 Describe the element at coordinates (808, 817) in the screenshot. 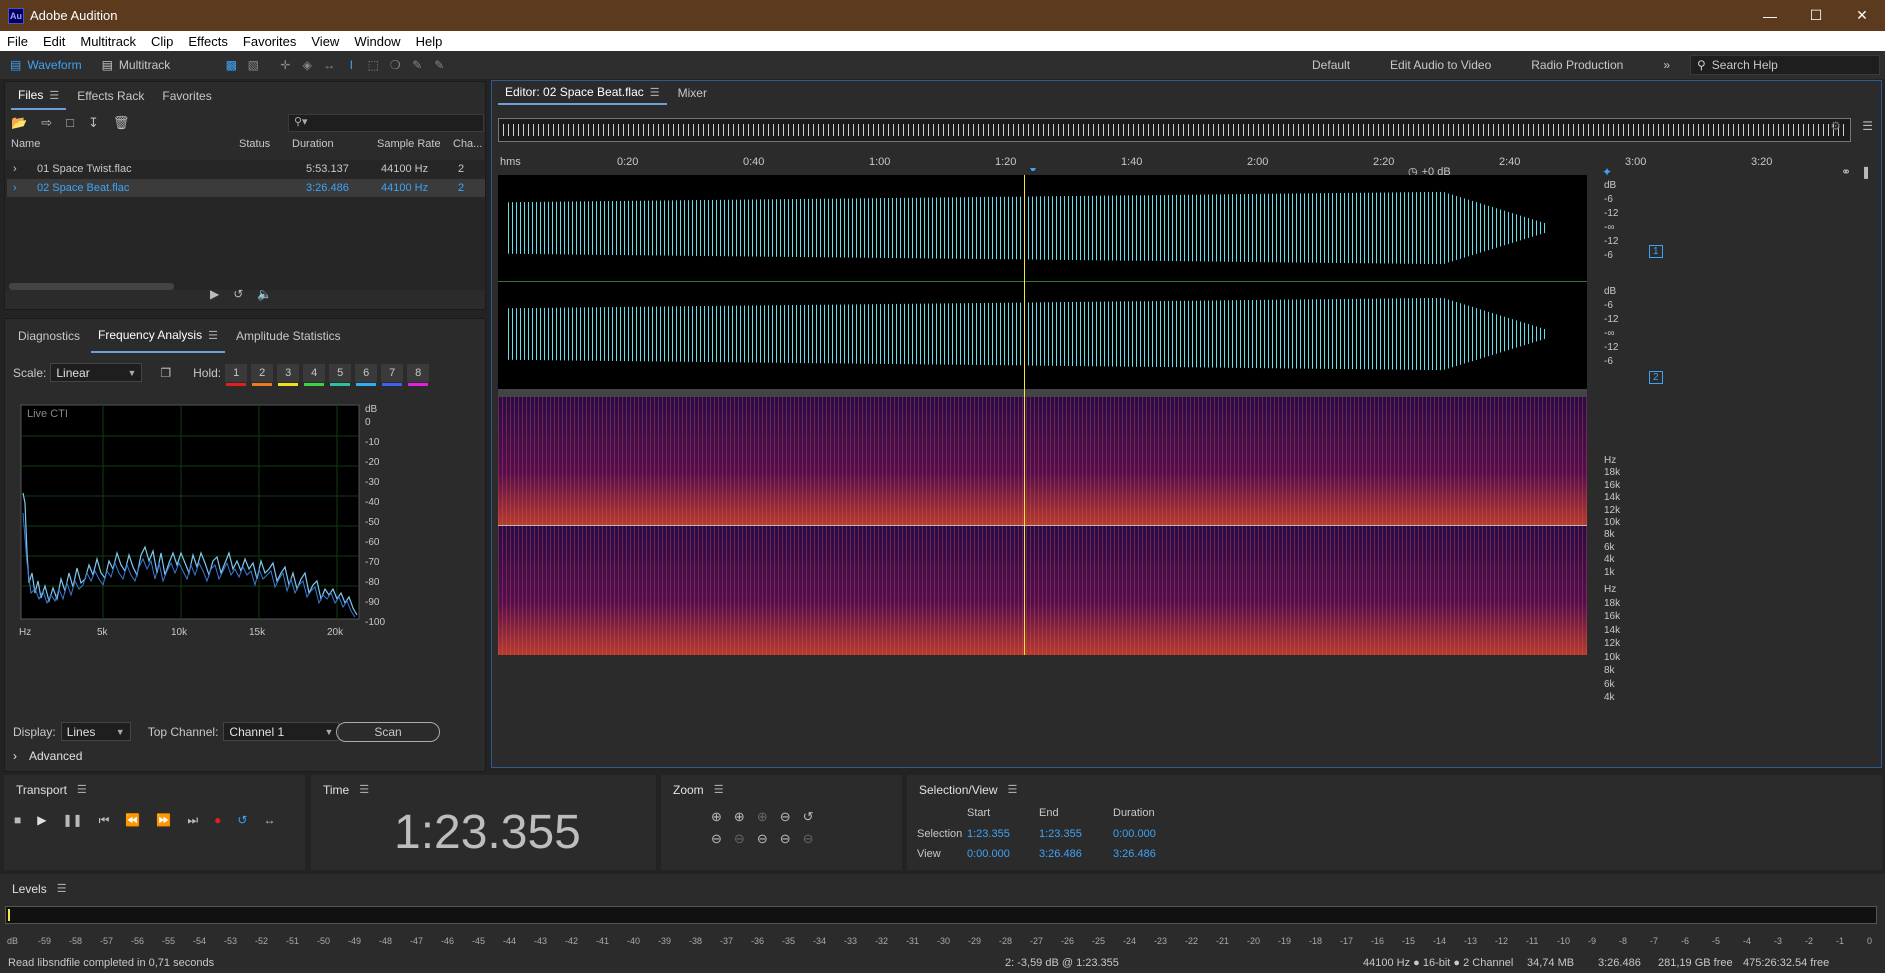

I see `zoom-reset-icon: ↺` at that location.